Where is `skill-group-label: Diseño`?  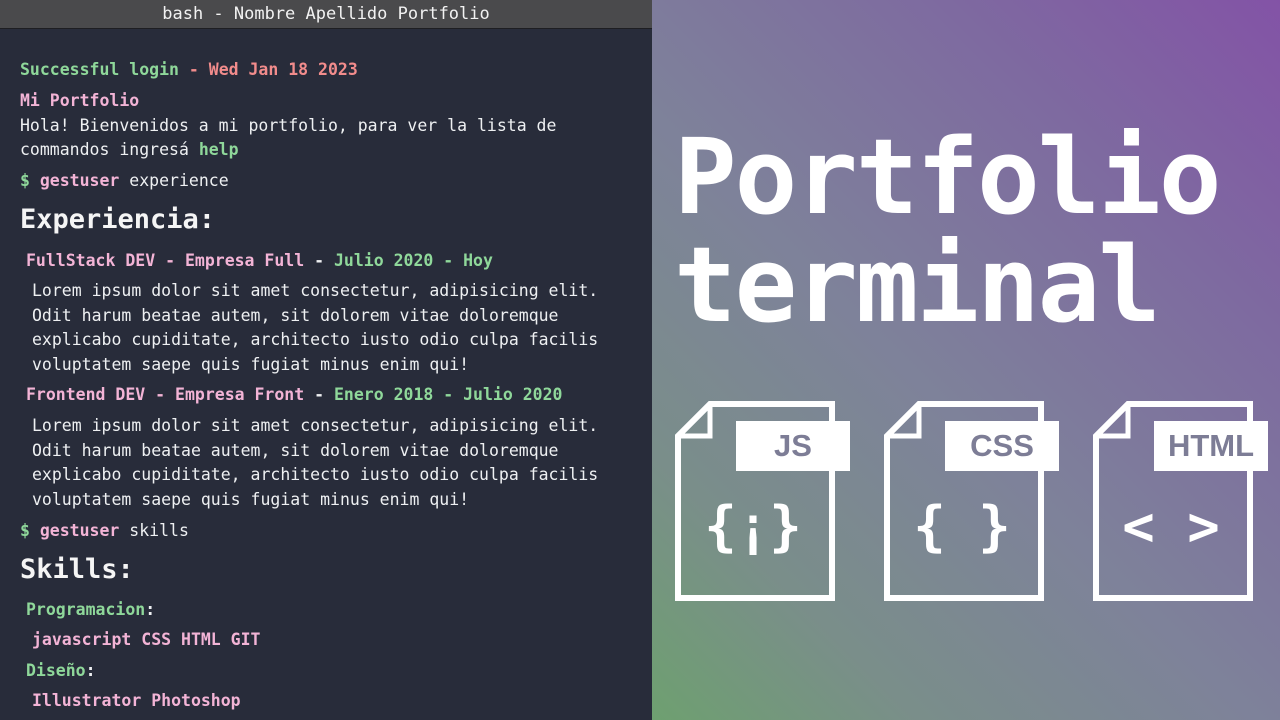 skill-group-label: Diseño is located at coordinates (56, 670).